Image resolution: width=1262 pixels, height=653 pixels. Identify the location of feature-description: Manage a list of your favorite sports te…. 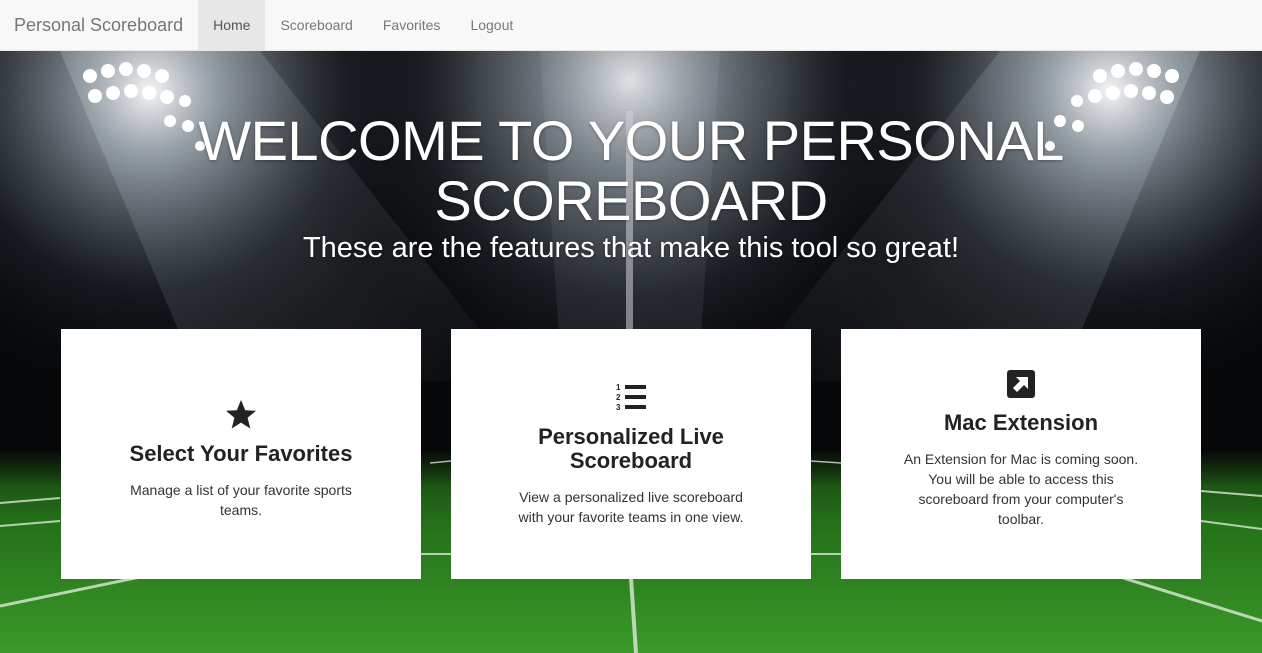
(241, 500).